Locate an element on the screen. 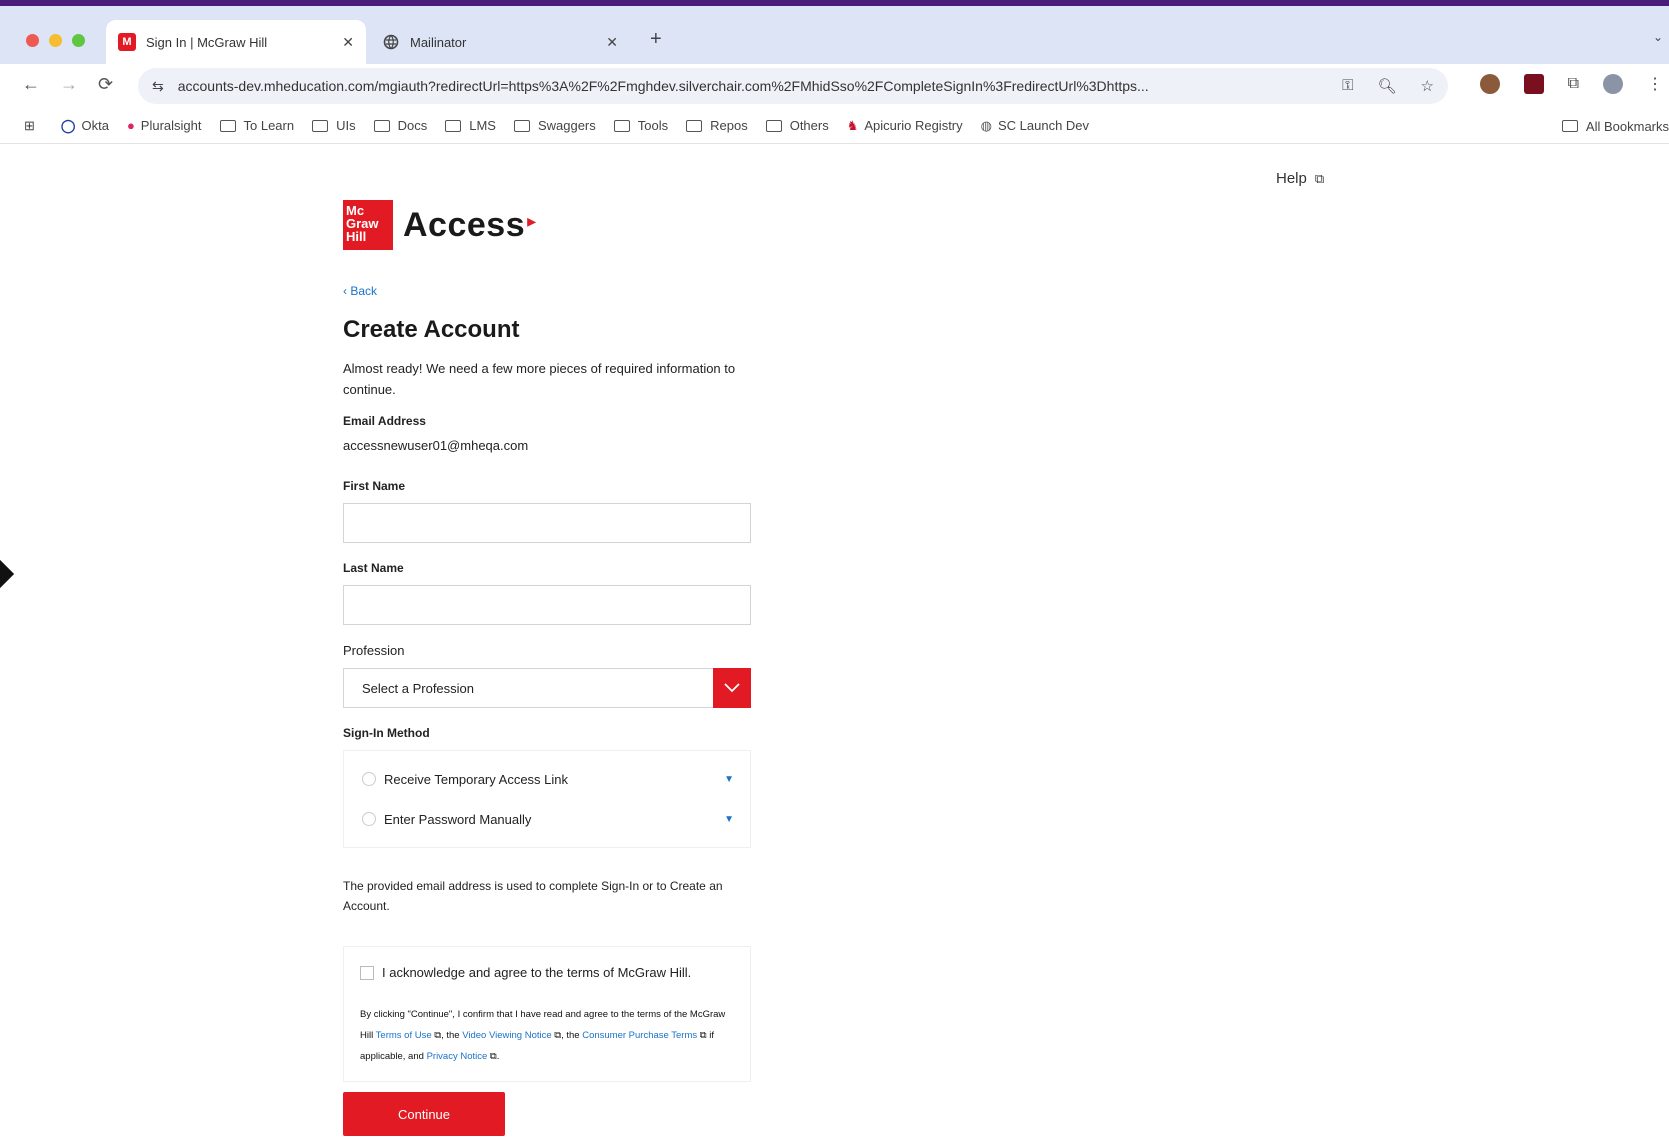 This screenshot has width=1669, height=1138. bookmark-label: Pluralsight is located at coordinates (171, 125).